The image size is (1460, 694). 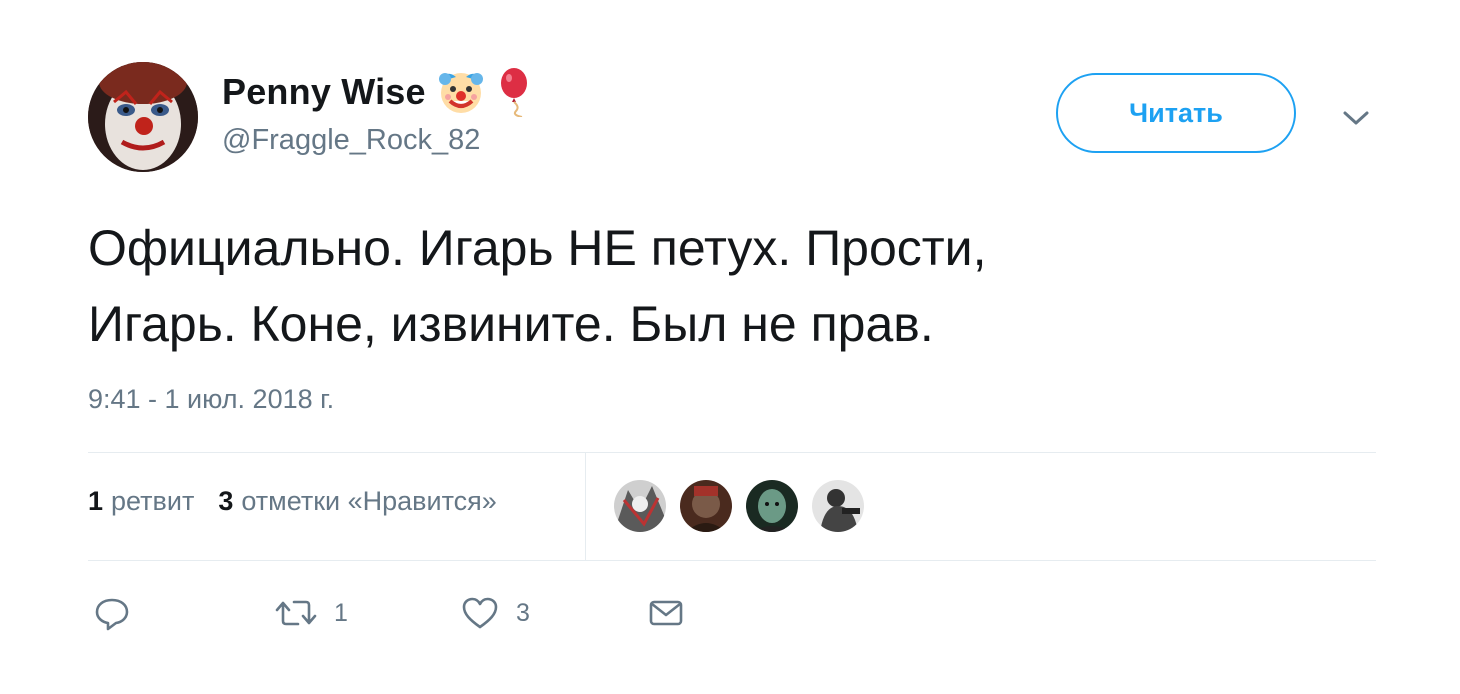 I want to click on likes-label: отметки «Нравится», so click(x=369, y=501).